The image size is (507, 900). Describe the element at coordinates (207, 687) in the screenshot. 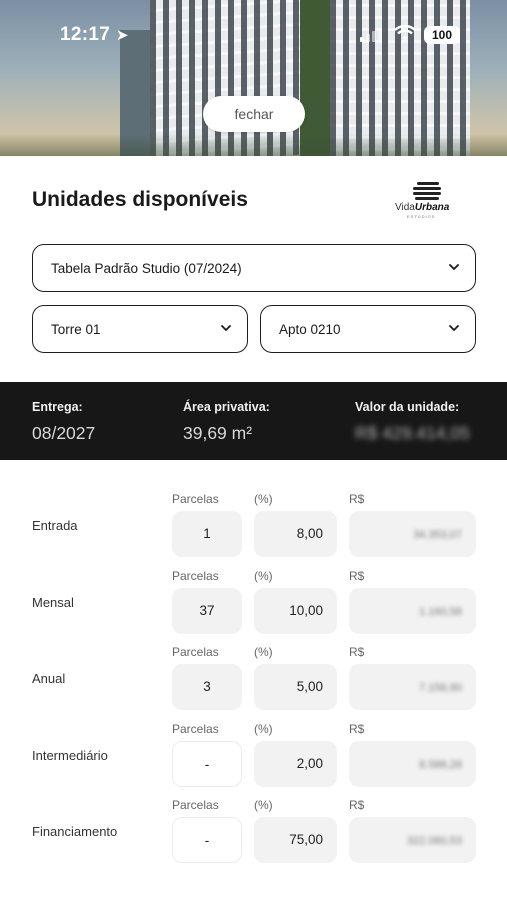

I see `installments-field: 3` at that location.